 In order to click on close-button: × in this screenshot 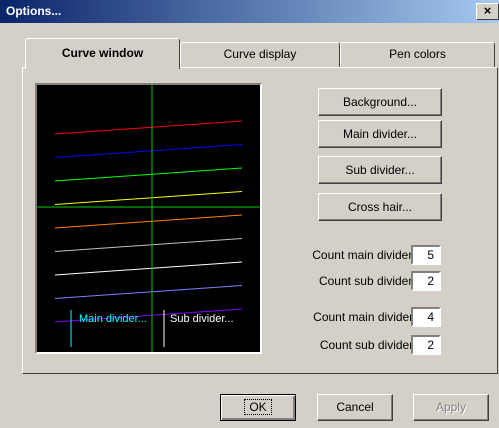, I will do `click(487, 11)`.